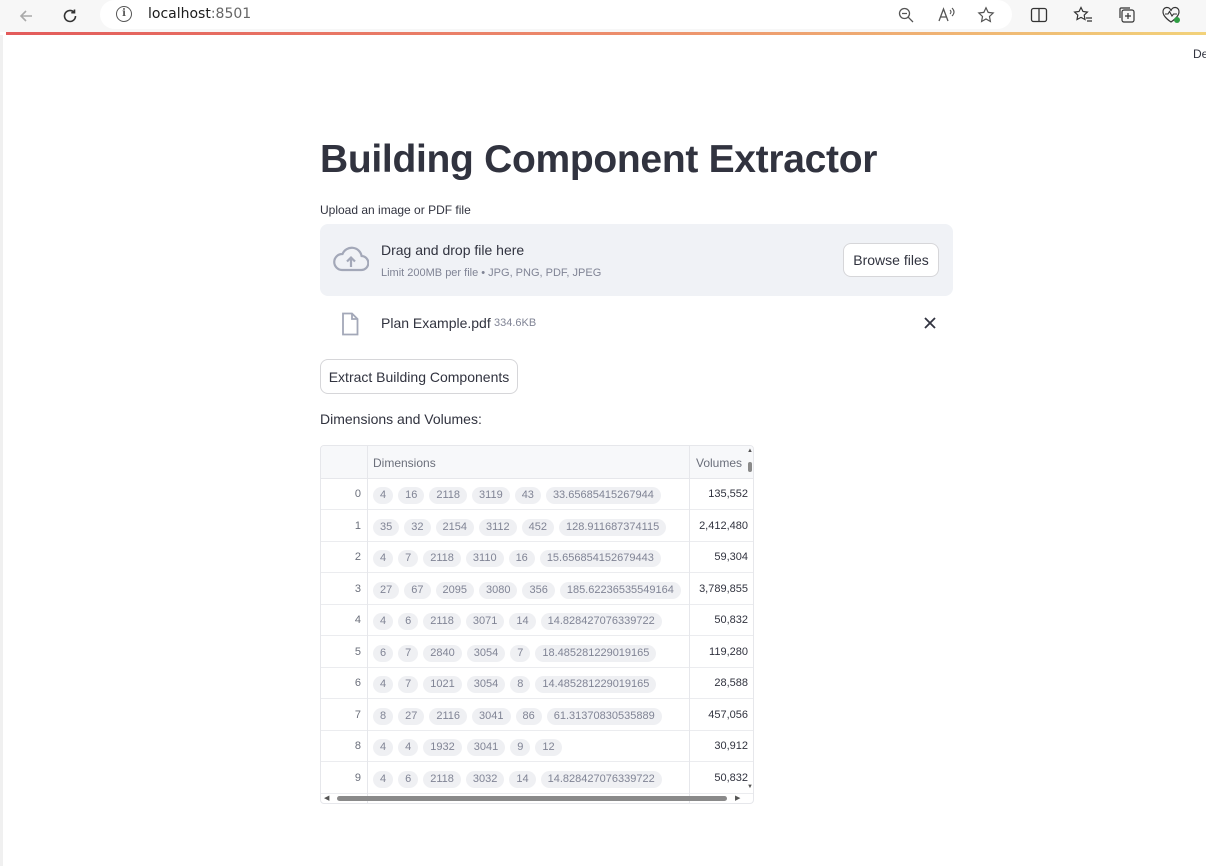  I want to click on volume-cell: 59,304, so click(719, 557).